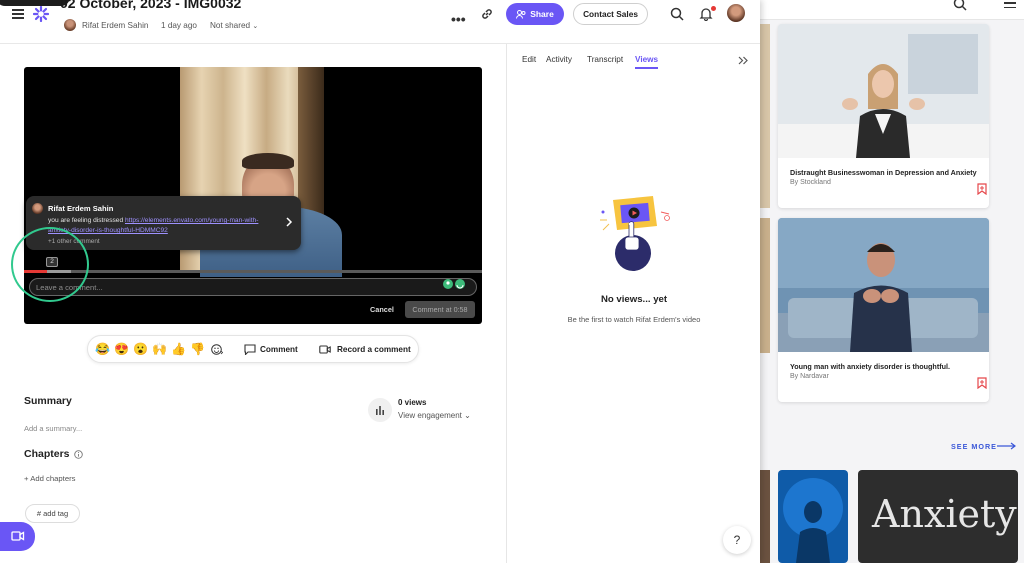 Image resolution: width=1024 pixels, height=563 pixels. I want to click on chapters-heading: Chapters, so click(47, 454).